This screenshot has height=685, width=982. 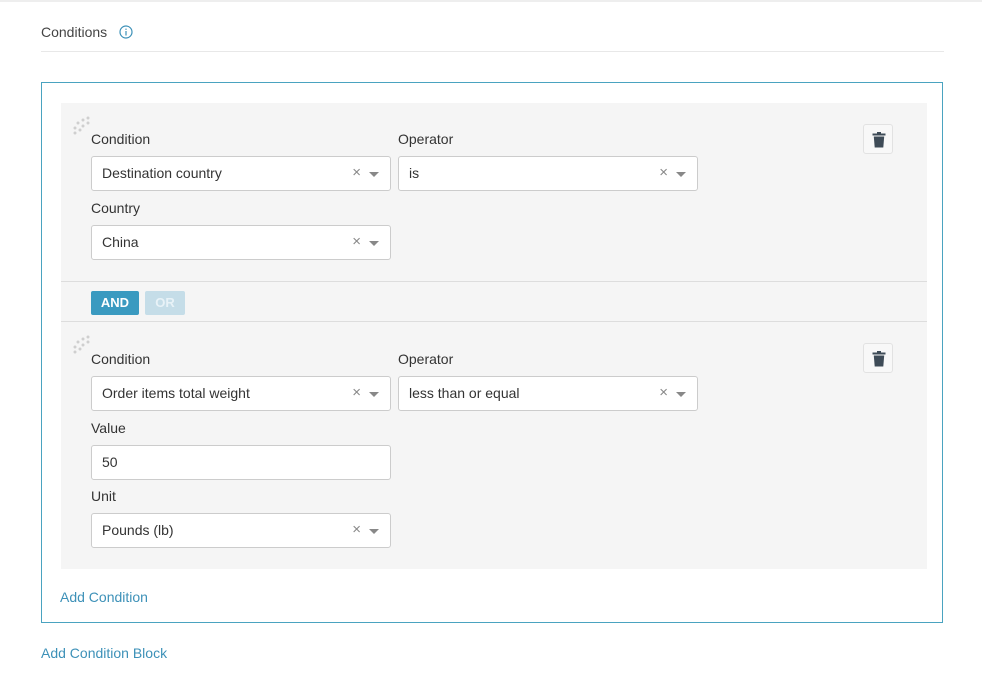 I want to click on unit-select: Pounds (lb) ×, so click(x=241, y=530).